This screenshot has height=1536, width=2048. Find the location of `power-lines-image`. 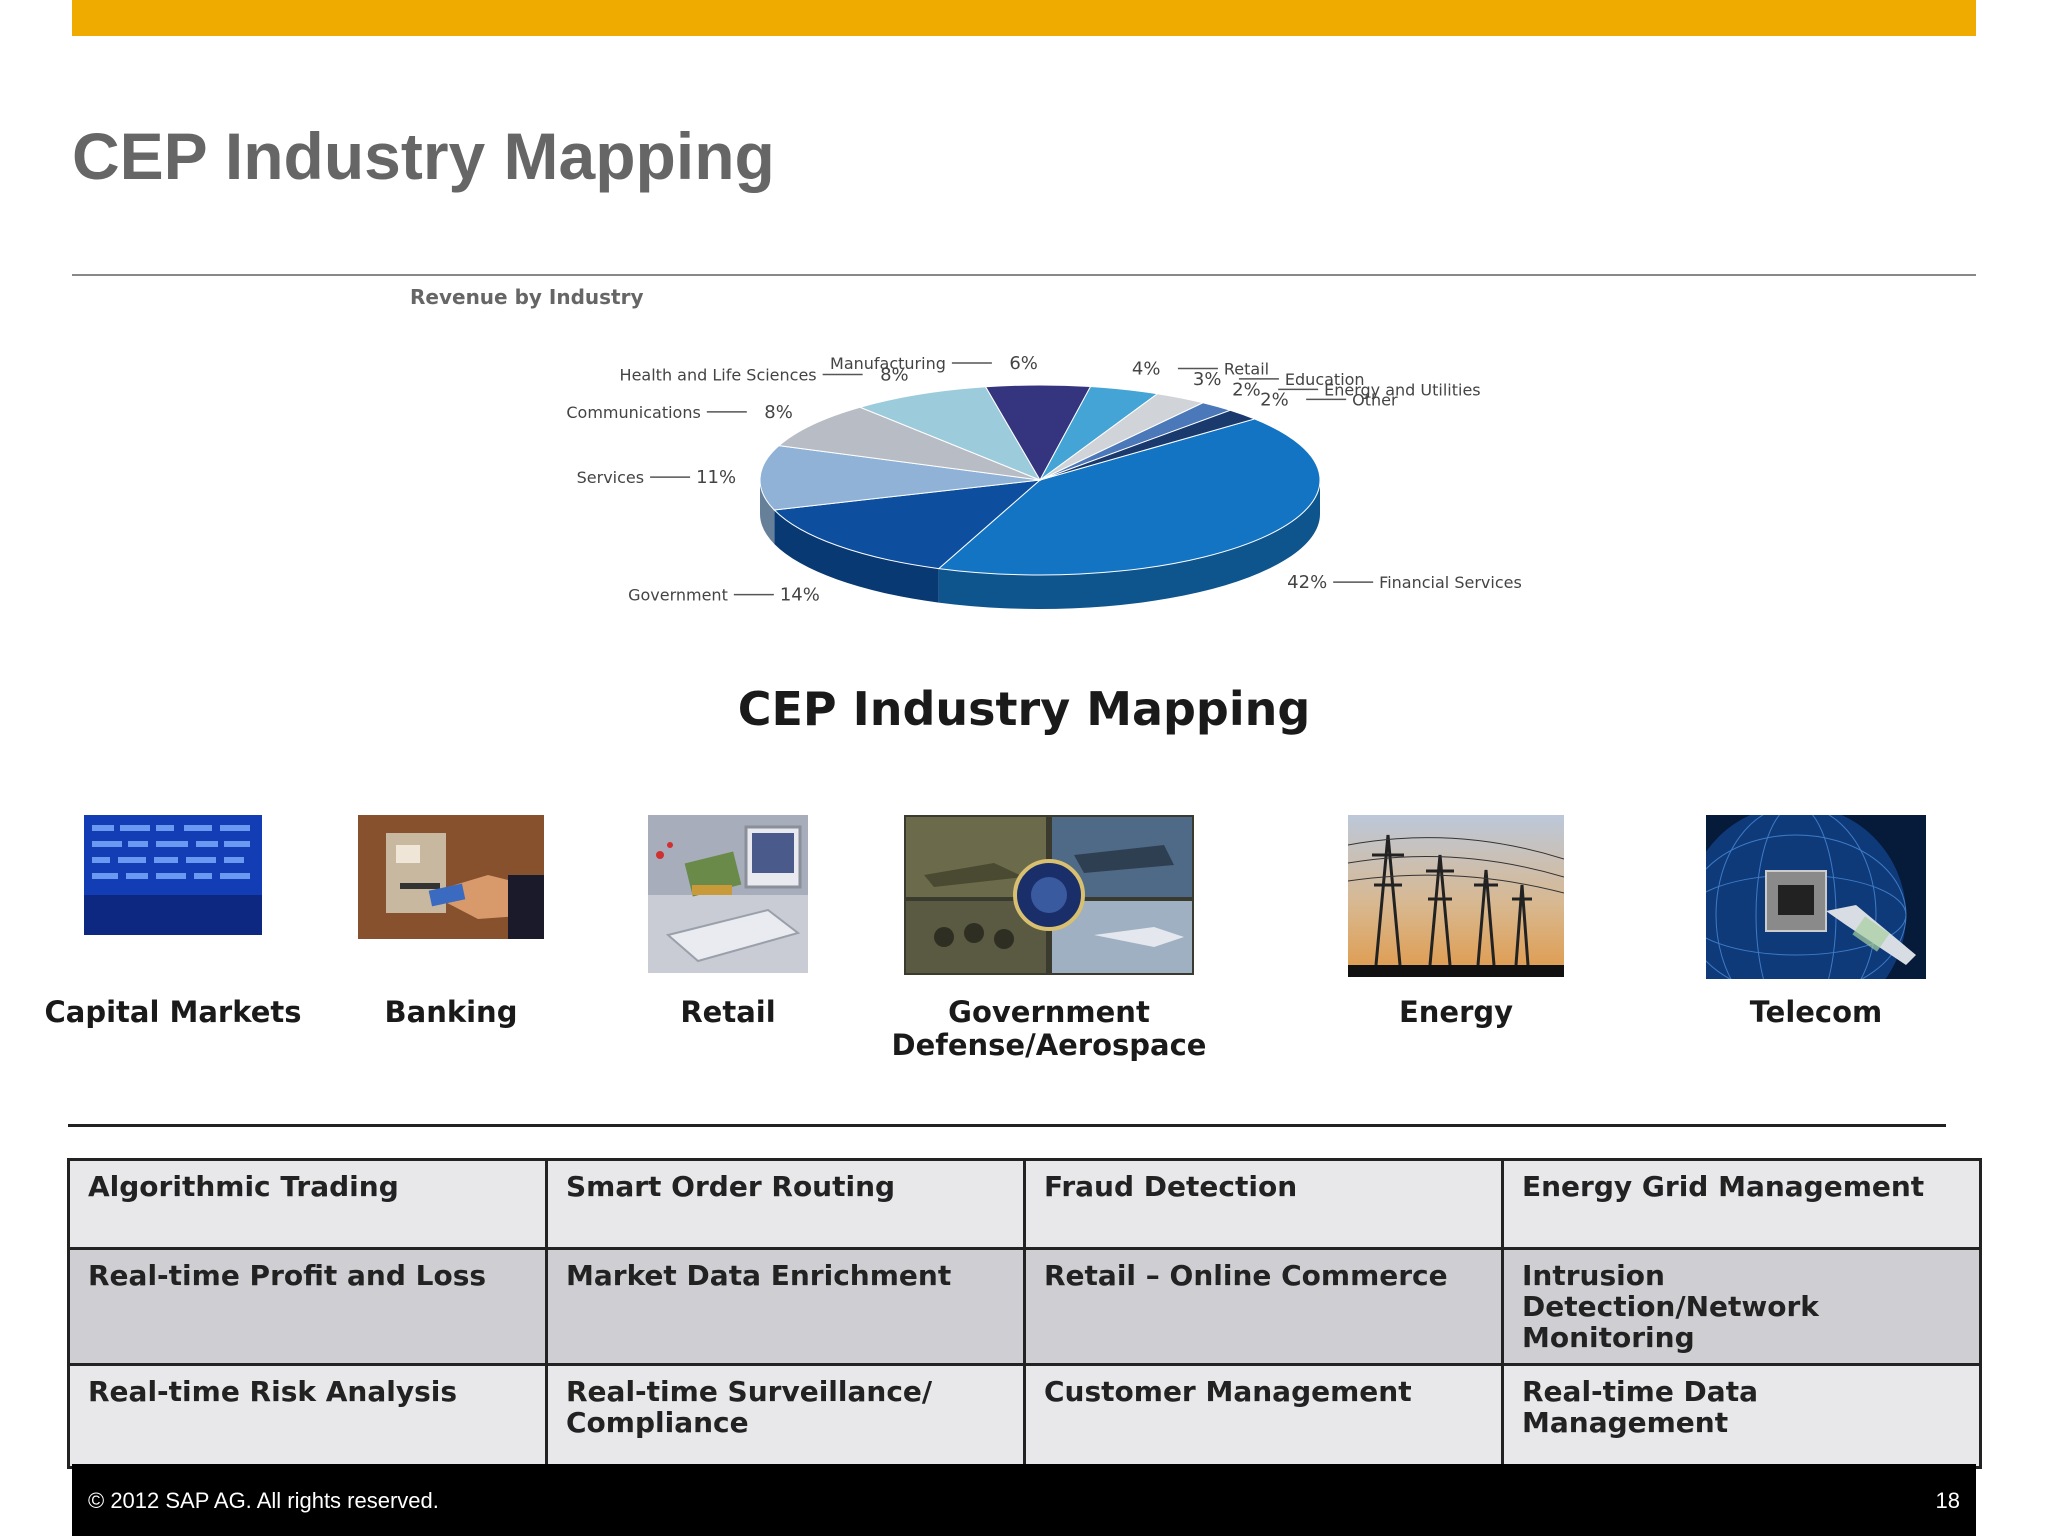

power-lines-image is located at coordinates (1456, 896).